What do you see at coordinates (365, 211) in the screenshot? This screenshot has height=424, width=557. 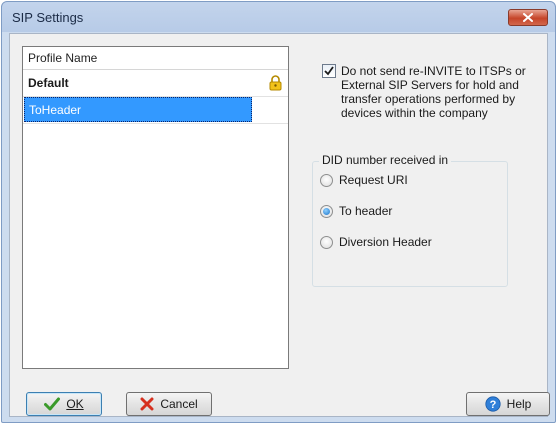 I see `radio-to-header-label: To header` at bounding box center [365, 211].